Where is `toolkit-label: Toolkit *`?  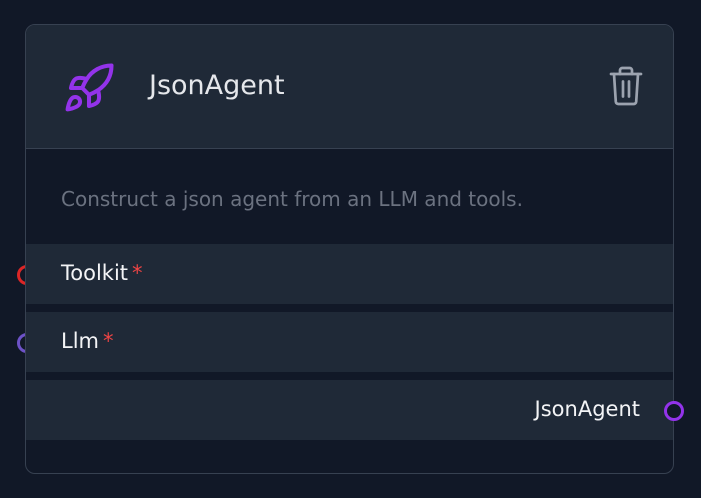 toolkit-label: Toolkit * is located at coordinates (102, 273).